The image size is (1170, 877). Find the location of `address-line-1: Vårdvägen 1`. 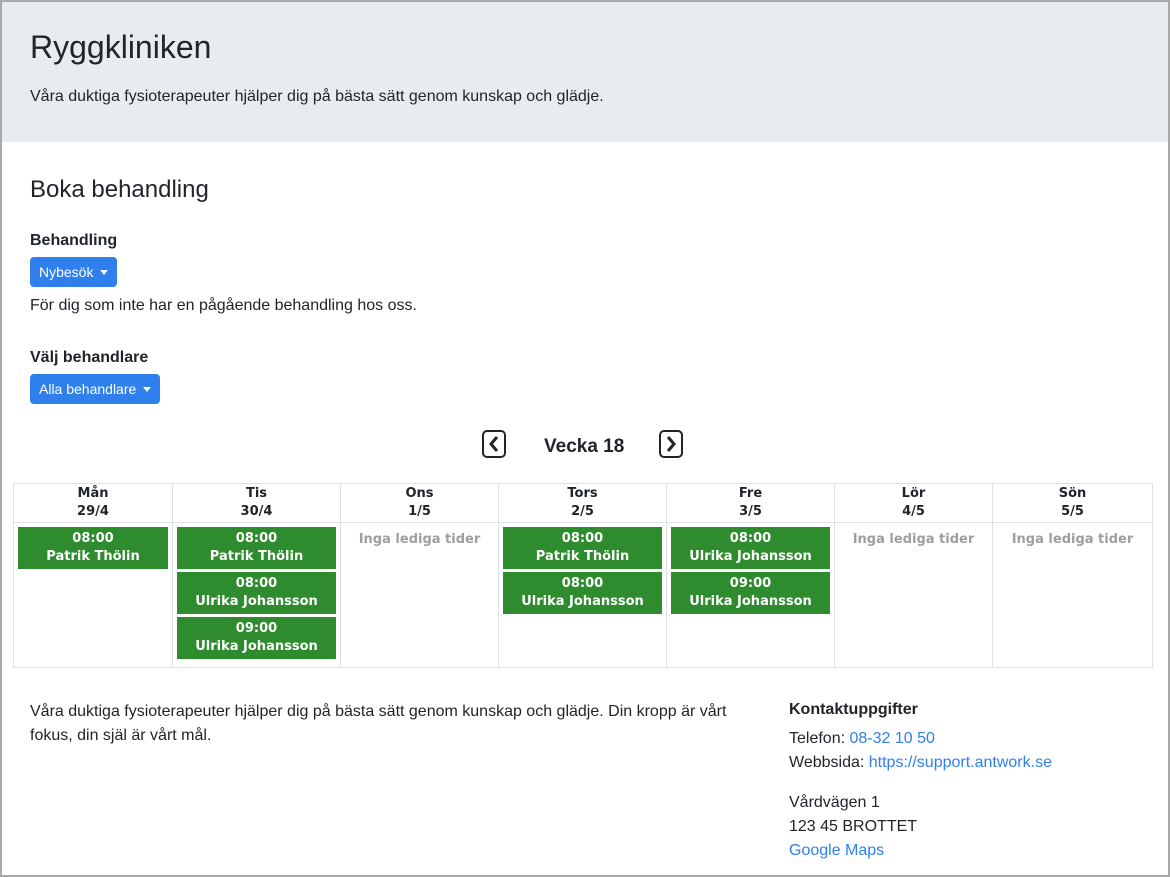

address-line-1: Vårdvägen 1 is located at coordinates (834, 802).